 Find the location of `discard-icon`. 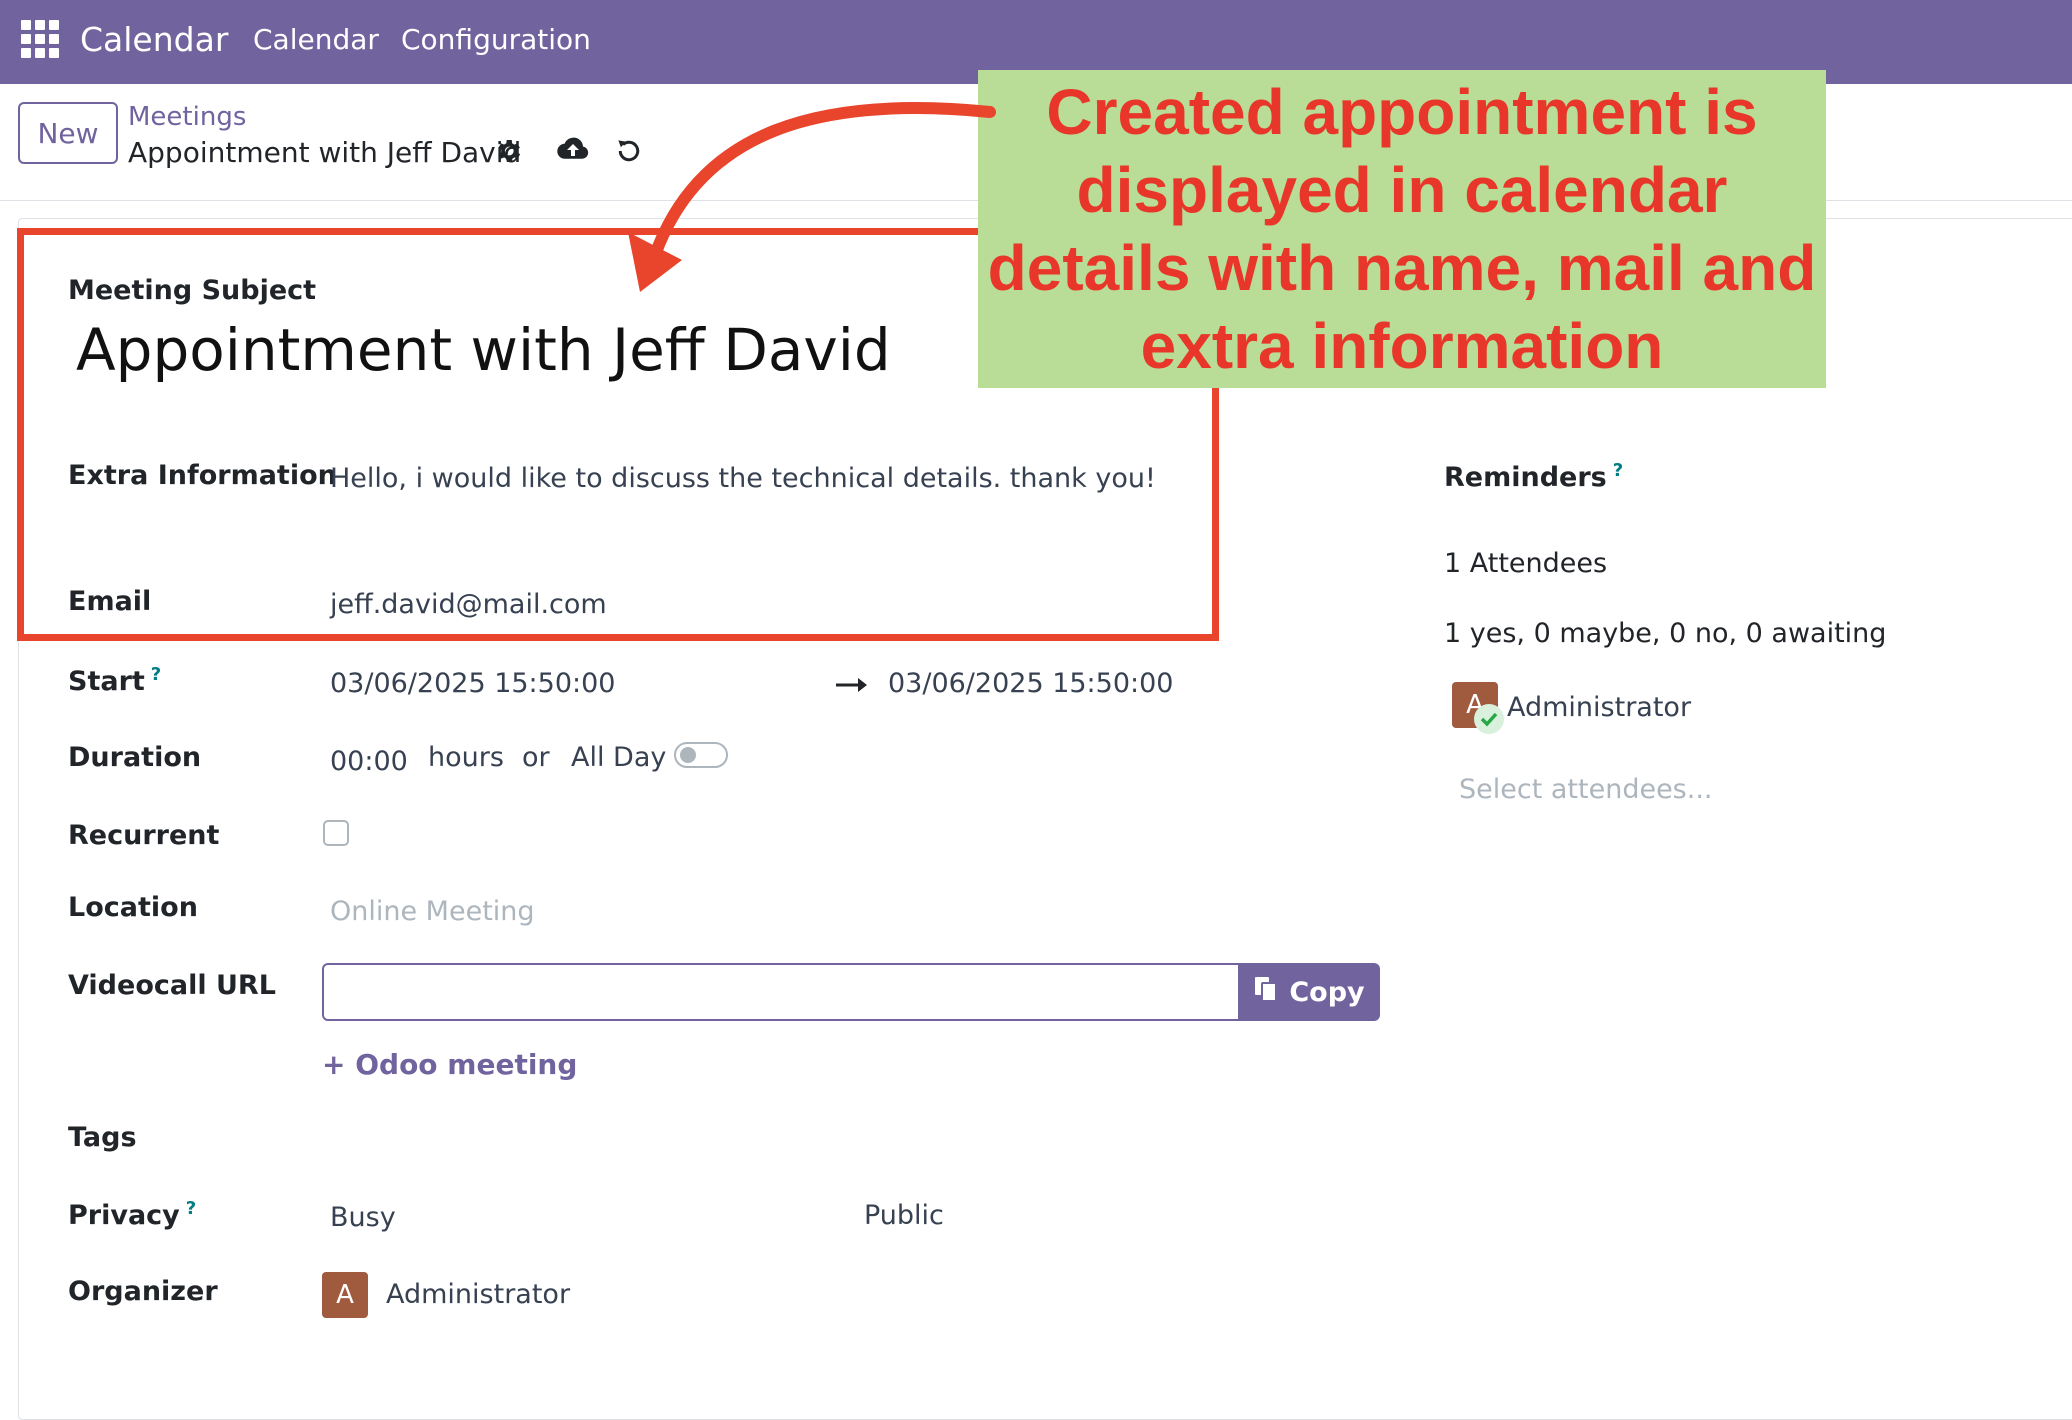

discard-icon is located at coordinates (629, 151).